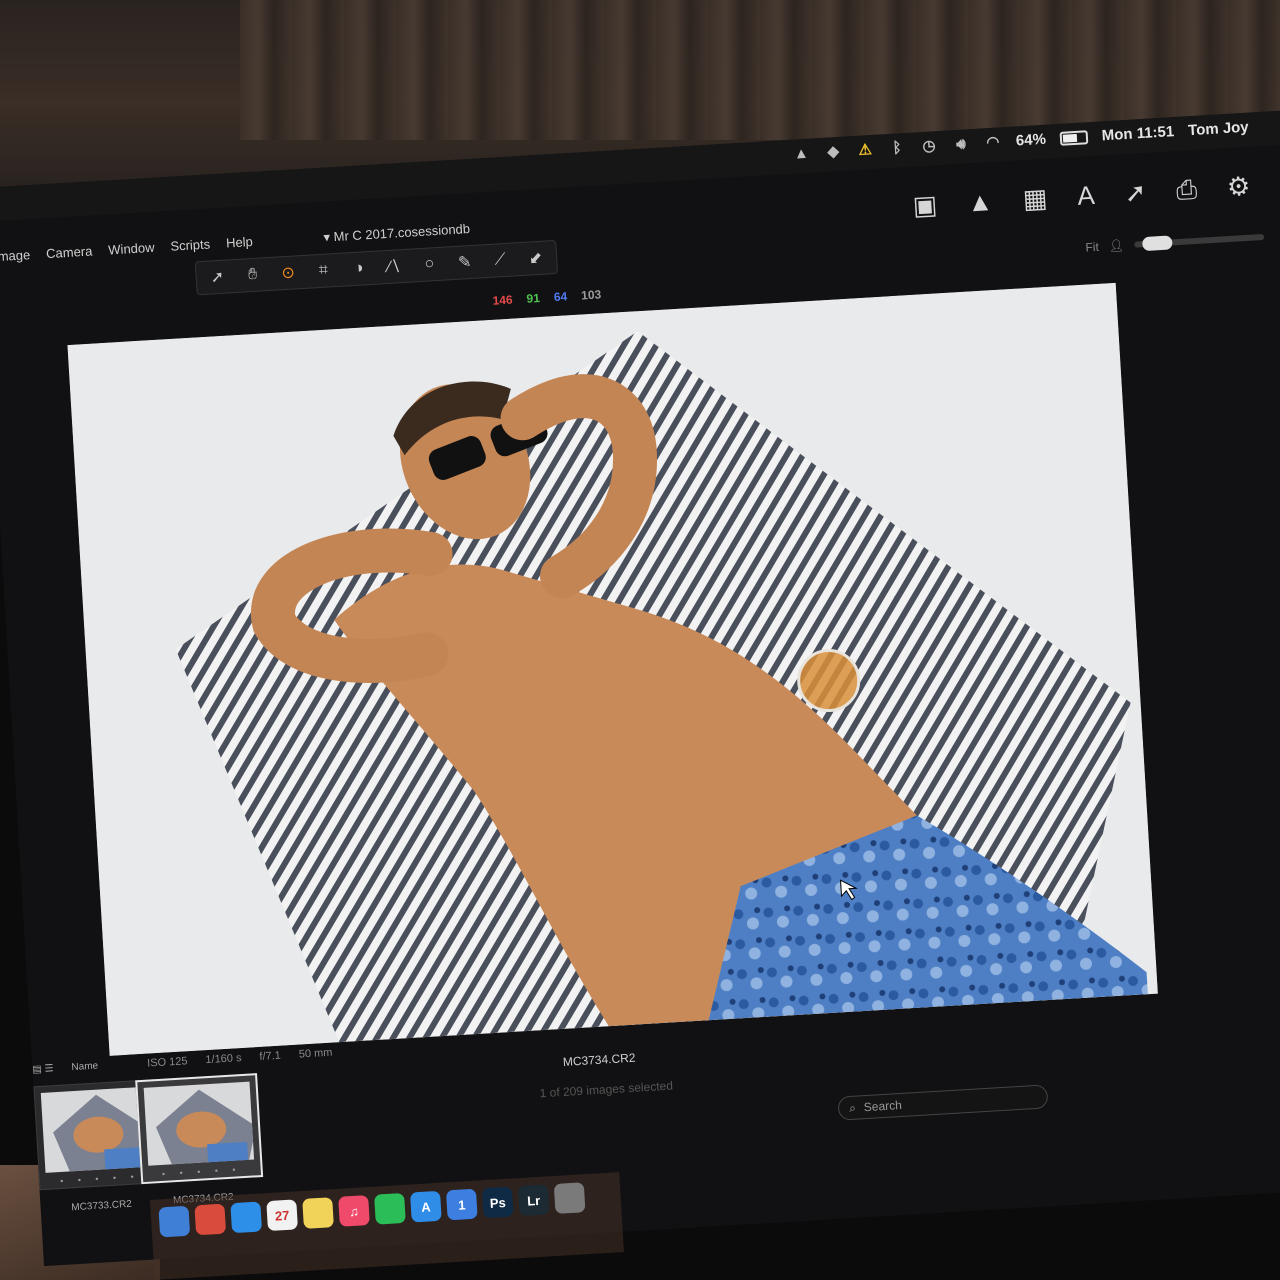  What do you see at coordinates (980, 202) in the screenshot?
I see `warning-icon: ▲` at bounding box center [980, 202].